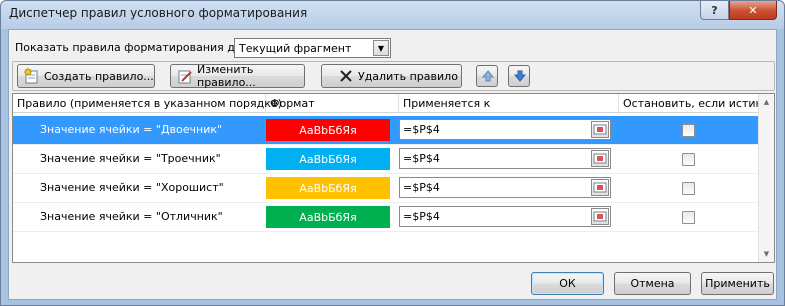  I want to click on rule-condition: Значение ячейки = "Отличник", so click(131, 216).